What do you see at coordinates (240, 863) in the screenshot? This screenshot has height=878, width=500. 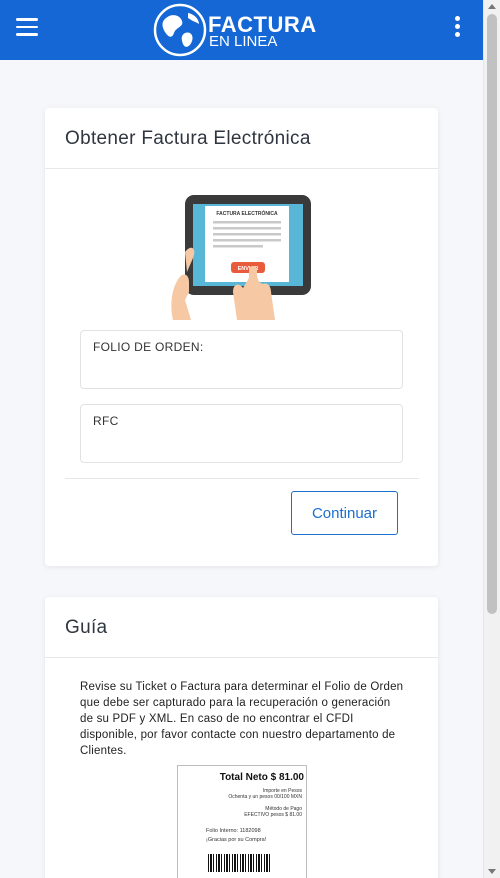 I see `ticket-barcode` at bounding box center [240, 863].